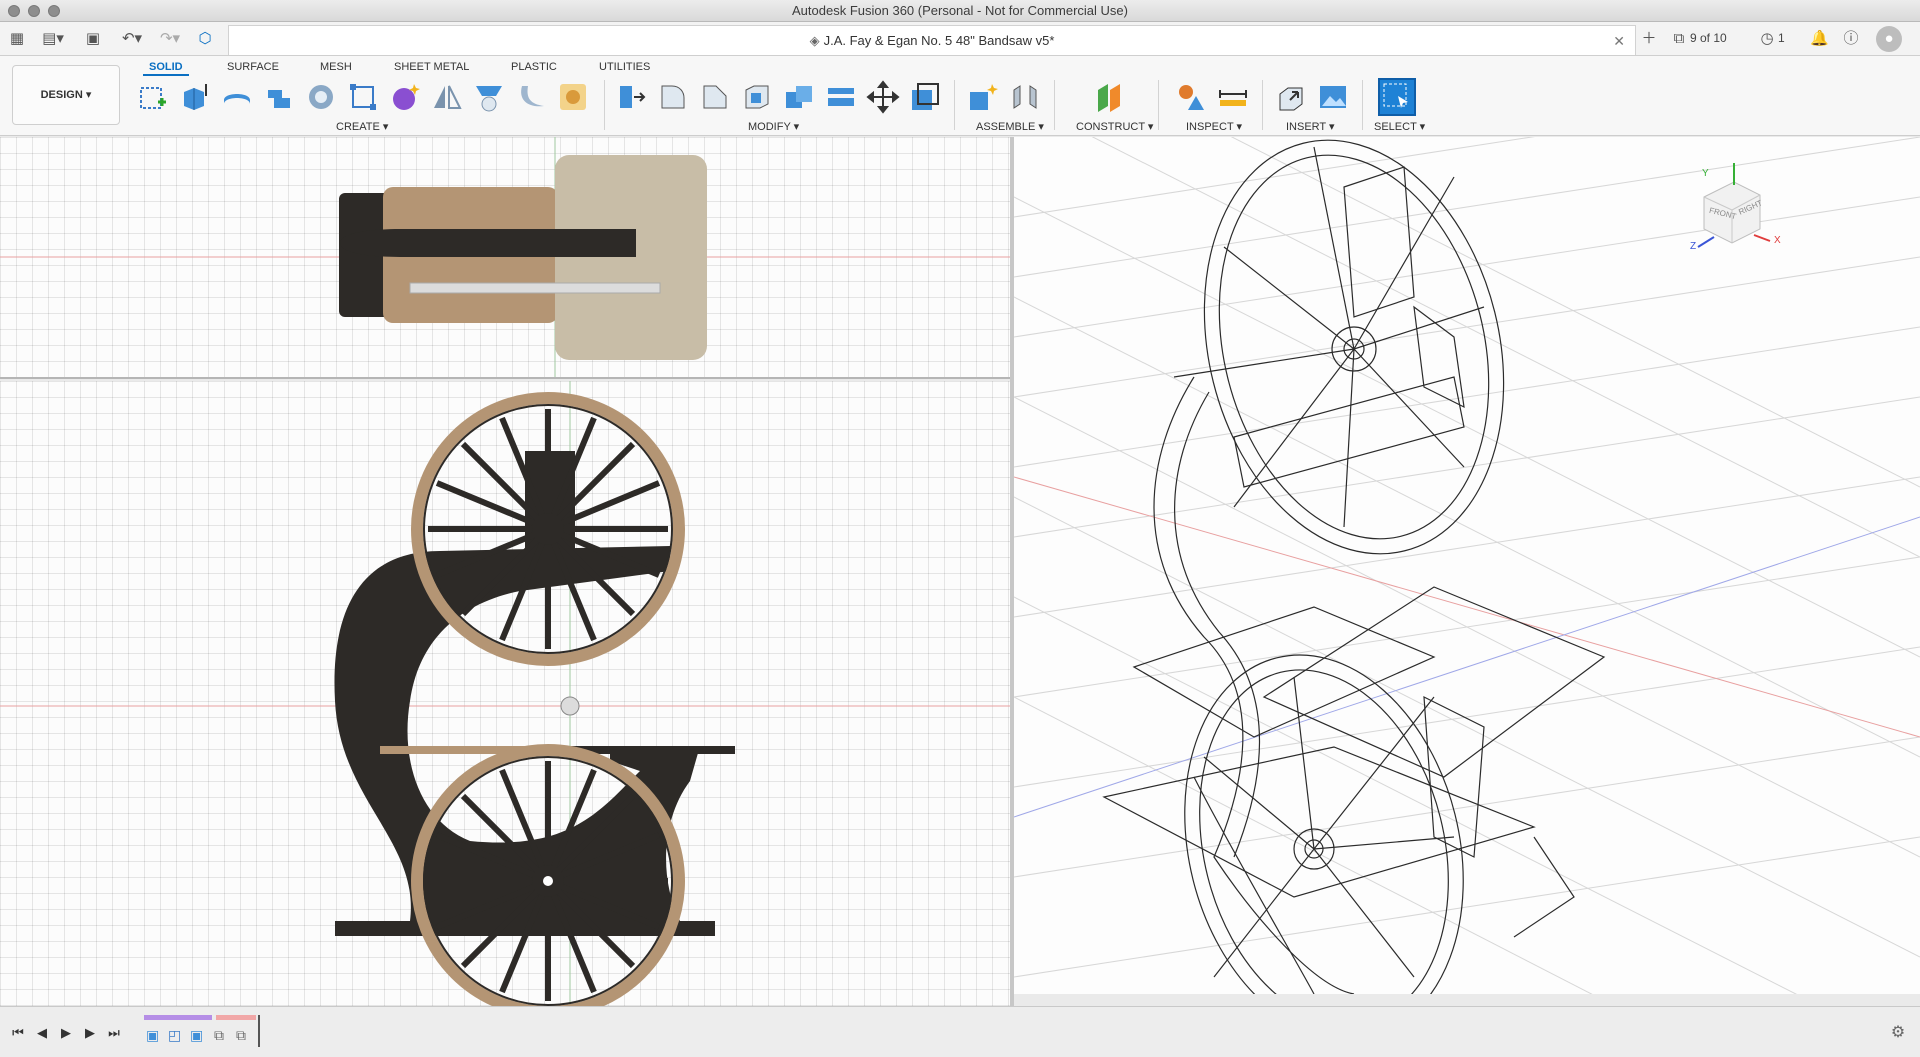 The height and width of the screenshot is (1057, 1920). Describe the element at coordinates (114, 1033) in the screenshot. I see `last-icon: ⏭` at that location.